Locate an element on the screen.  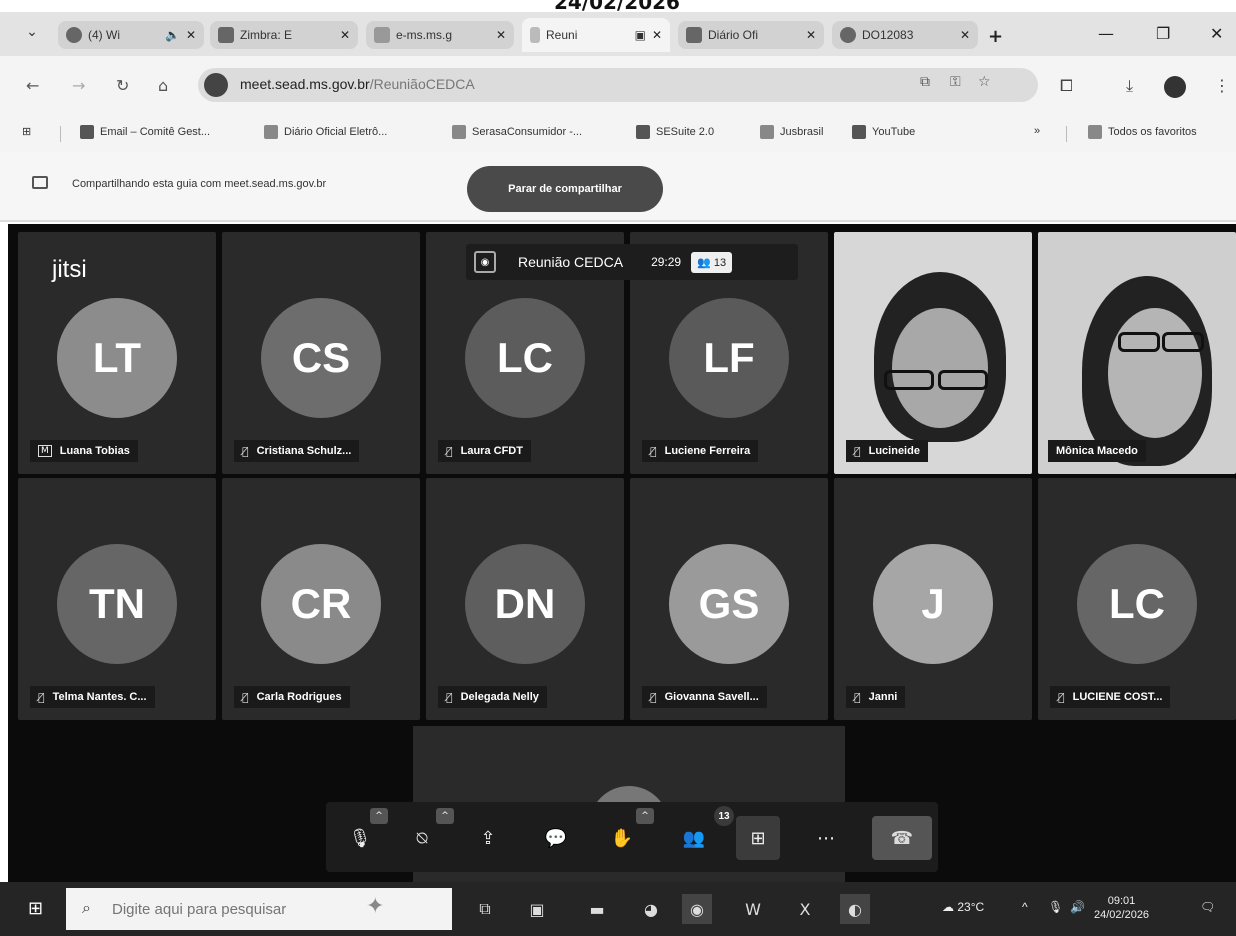
participant-count-badge: 👥 13 is located at coordinates (712, 262).